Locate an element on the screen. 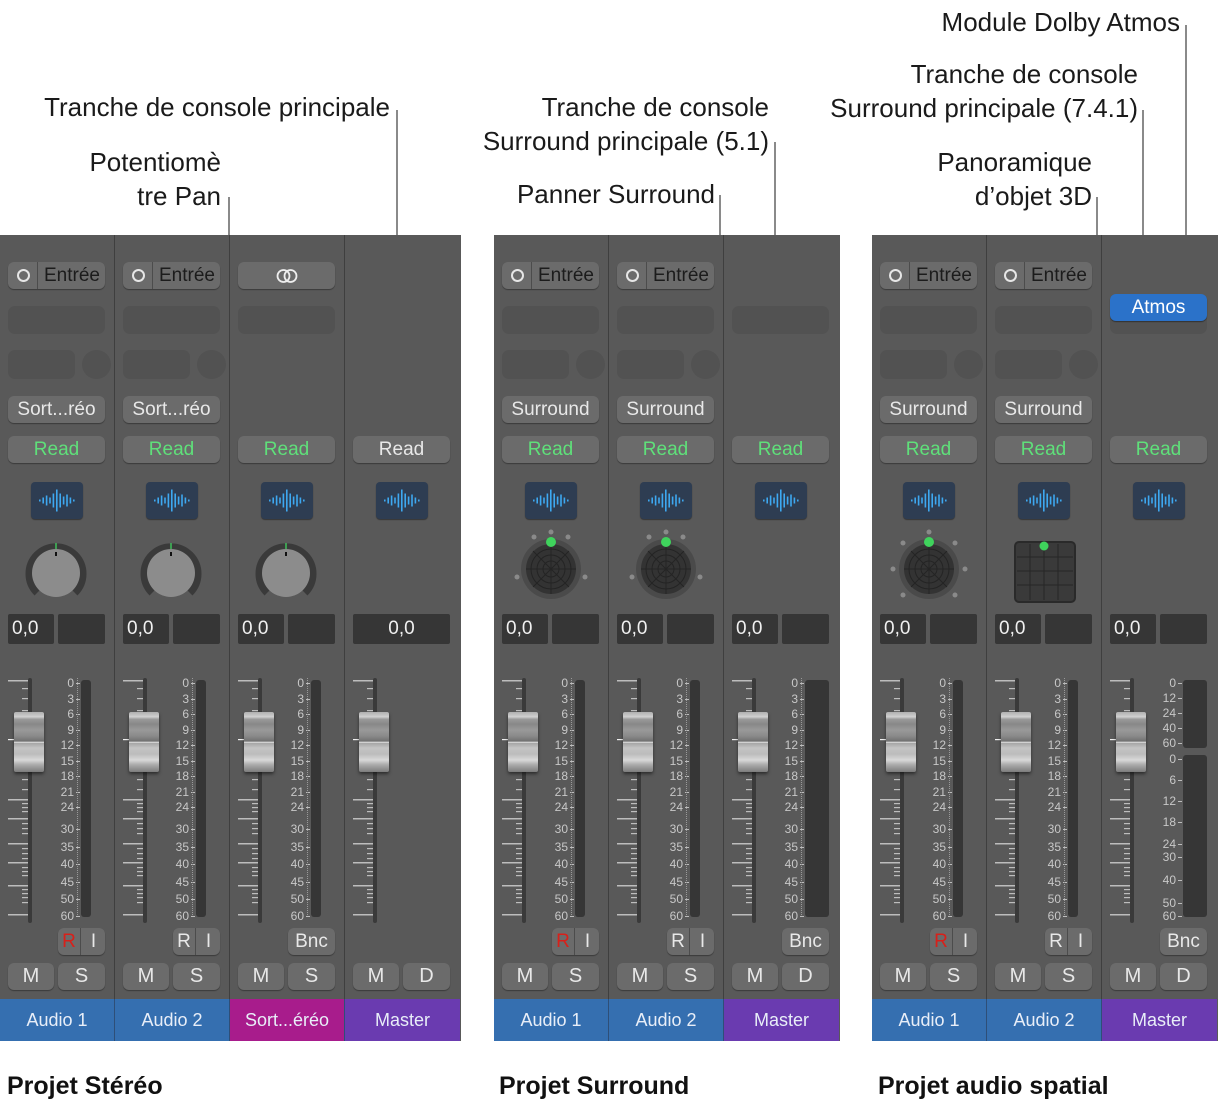 This screenshot has width=1218, height=1109. track-name: Sort...éréo is located at coordinates (287, 1020).